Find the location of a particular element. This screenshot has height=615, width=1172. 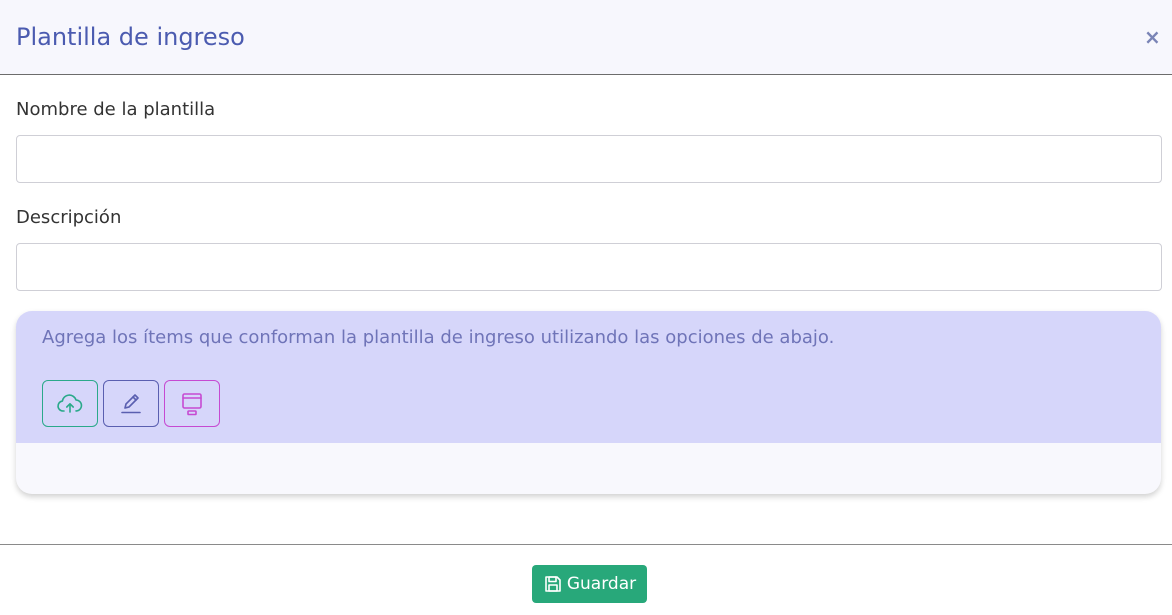

template-name-input is located at coordinates (589, 159).